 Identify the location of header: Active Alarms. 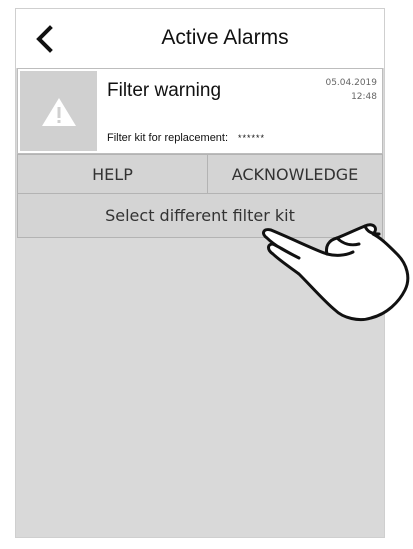
(200, 38).